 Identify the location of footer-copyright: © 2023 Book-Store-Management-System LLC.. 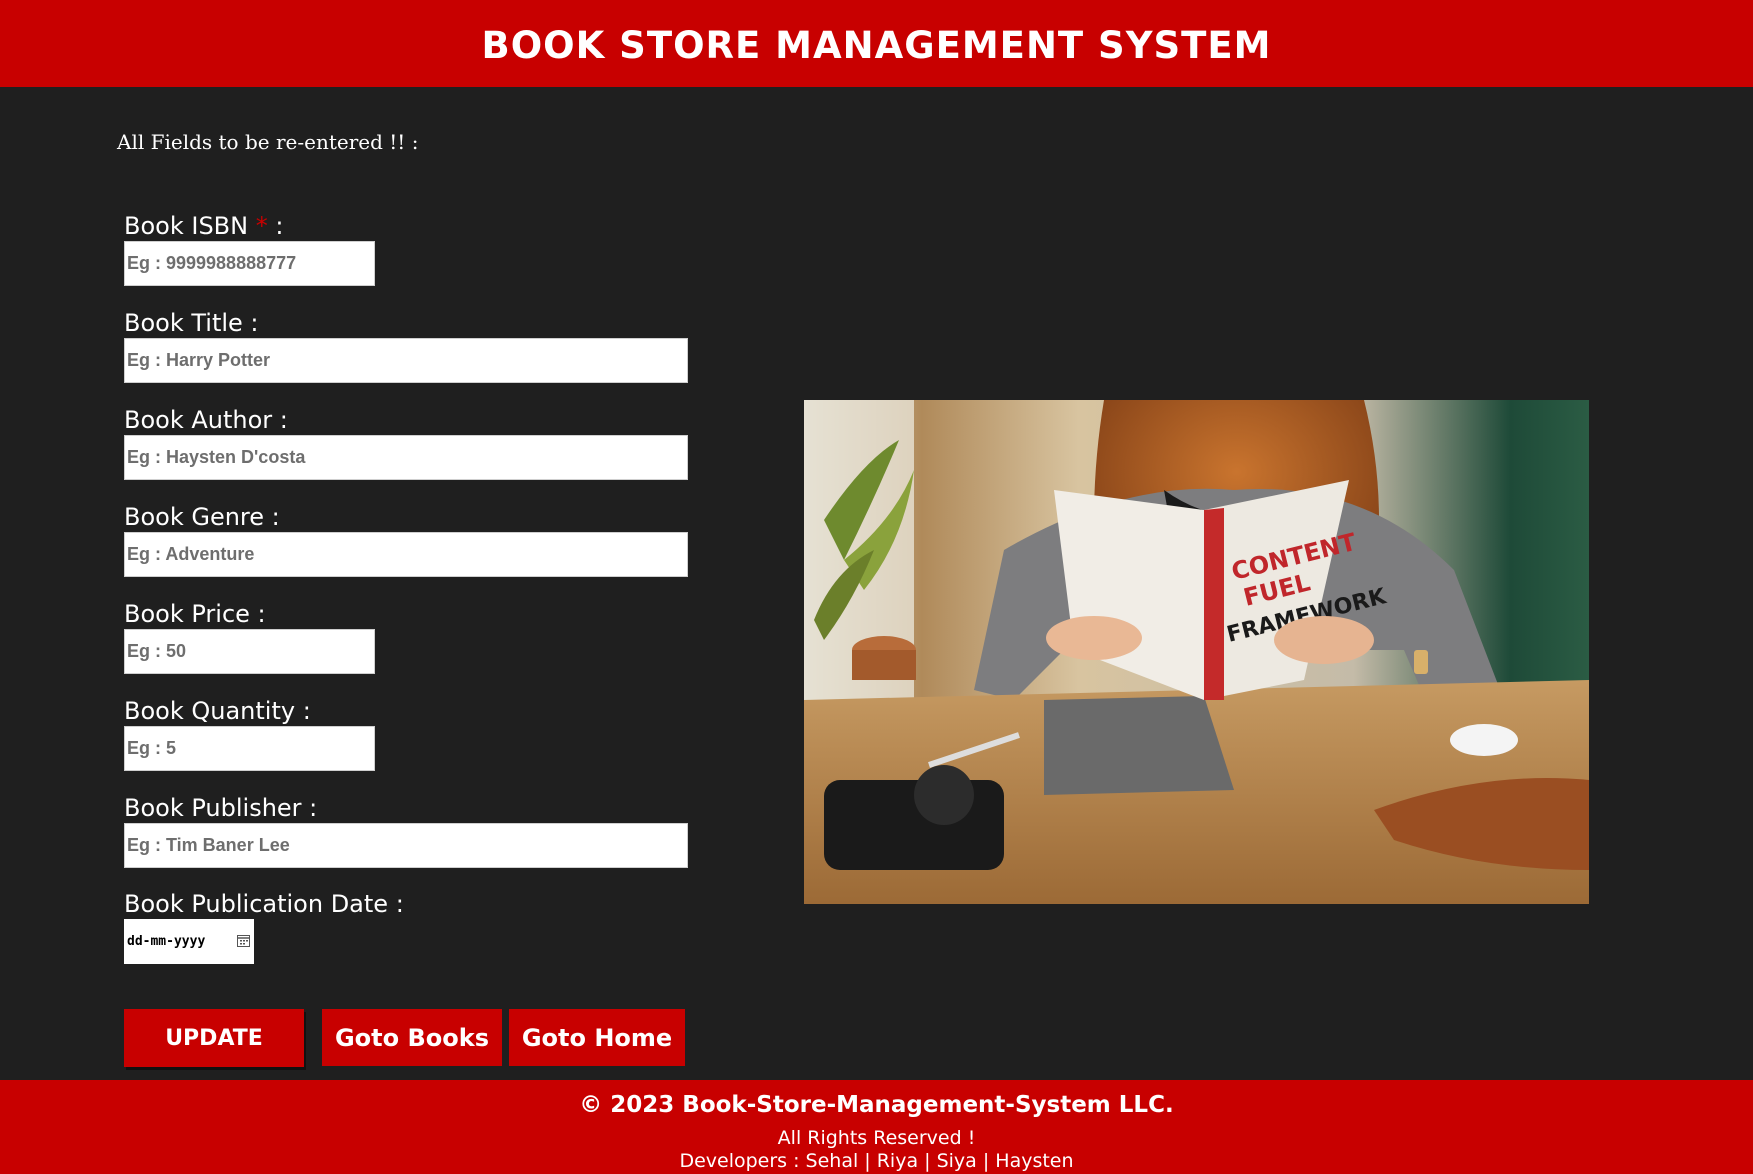
(876, 1105).